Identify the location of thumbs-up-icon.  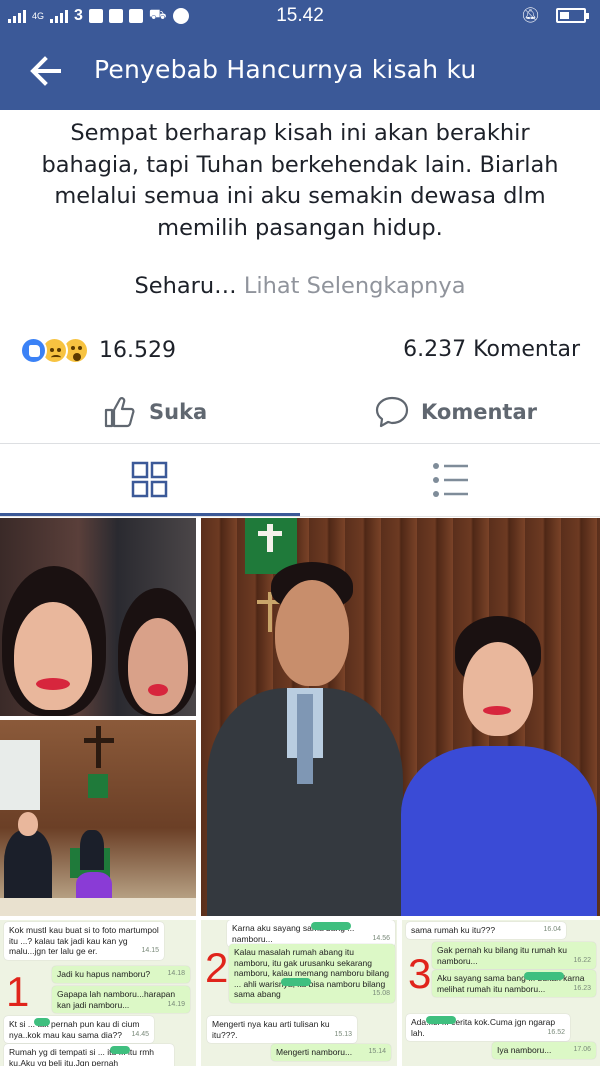
(119, 412).